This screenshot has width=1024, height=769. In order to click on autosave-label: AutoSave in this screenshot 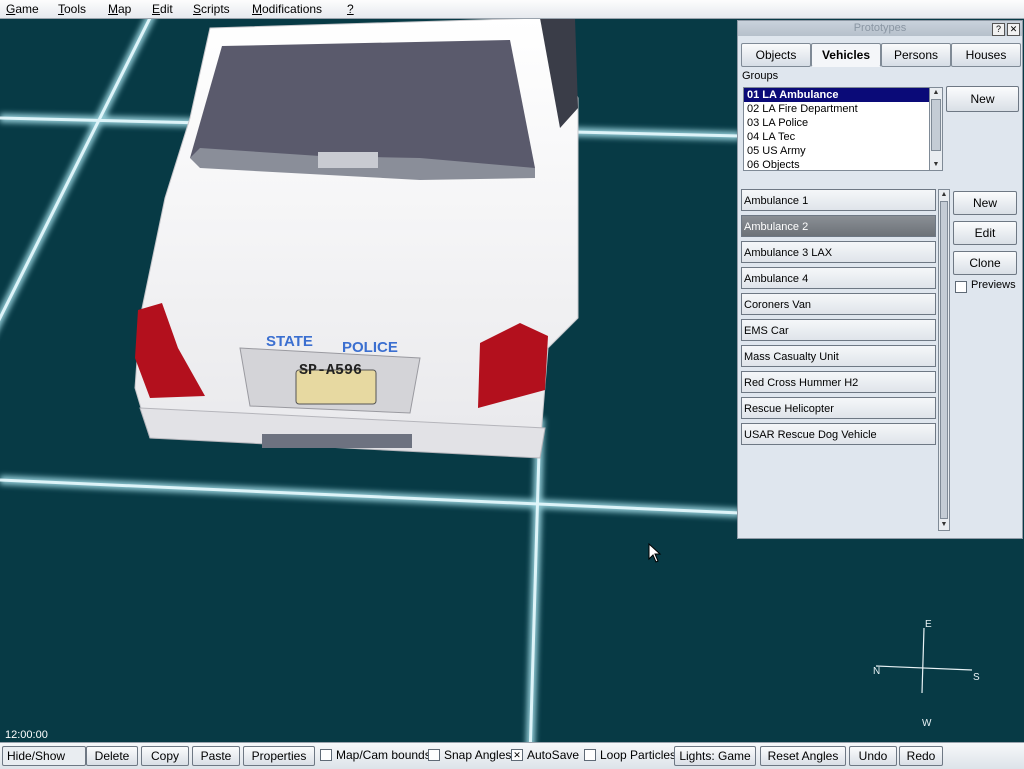, I will do `click(553, 755)`.